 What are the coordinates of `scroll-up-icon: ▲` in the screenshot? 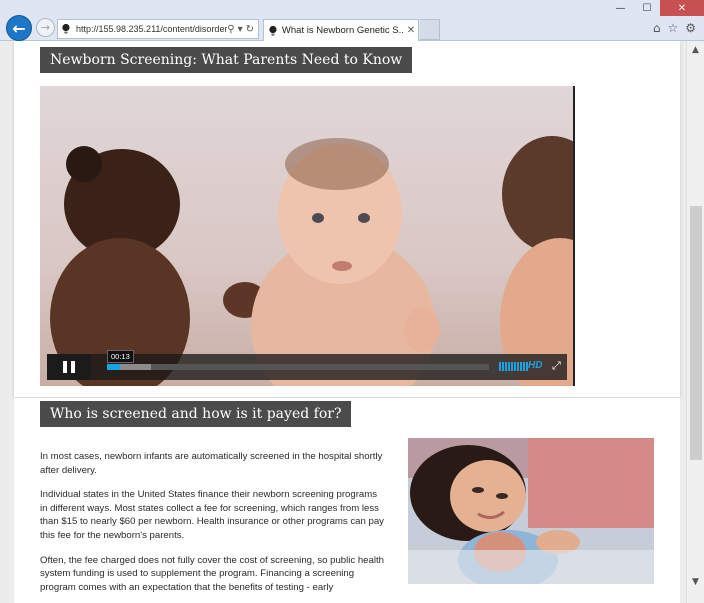 It's located at (695, 51).